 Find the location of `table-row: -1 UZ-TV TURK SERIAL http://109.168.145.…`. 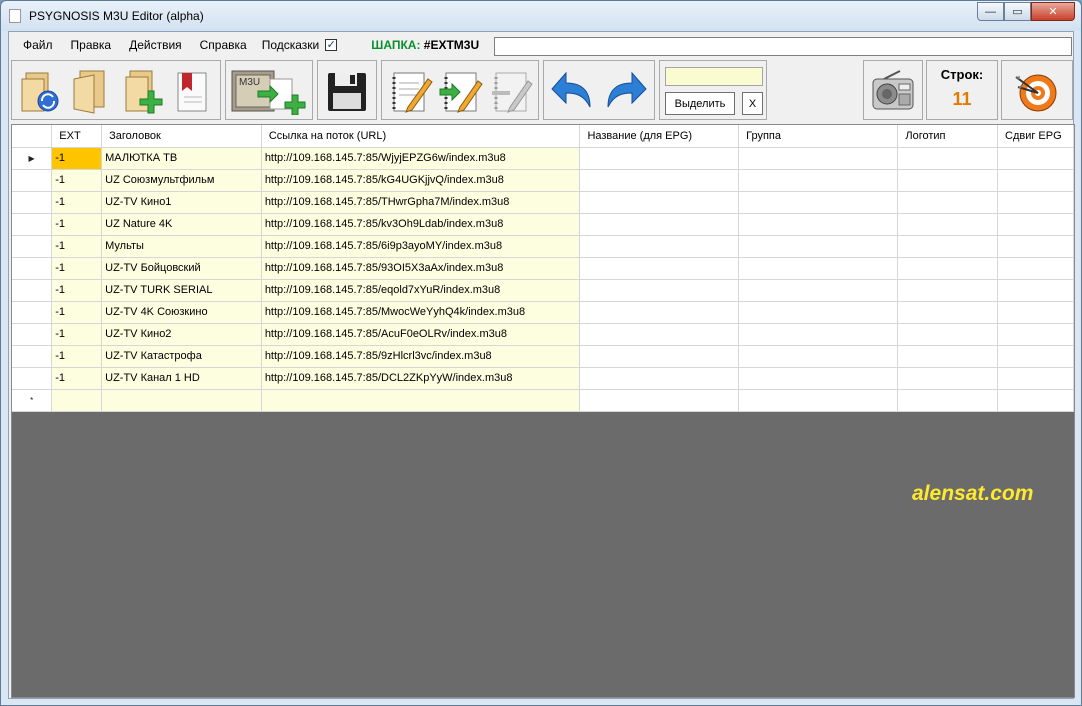

table-row: -1 UZ-TV TURK SERIAL http://109.168.145.… is located at coordinates (543, 290).